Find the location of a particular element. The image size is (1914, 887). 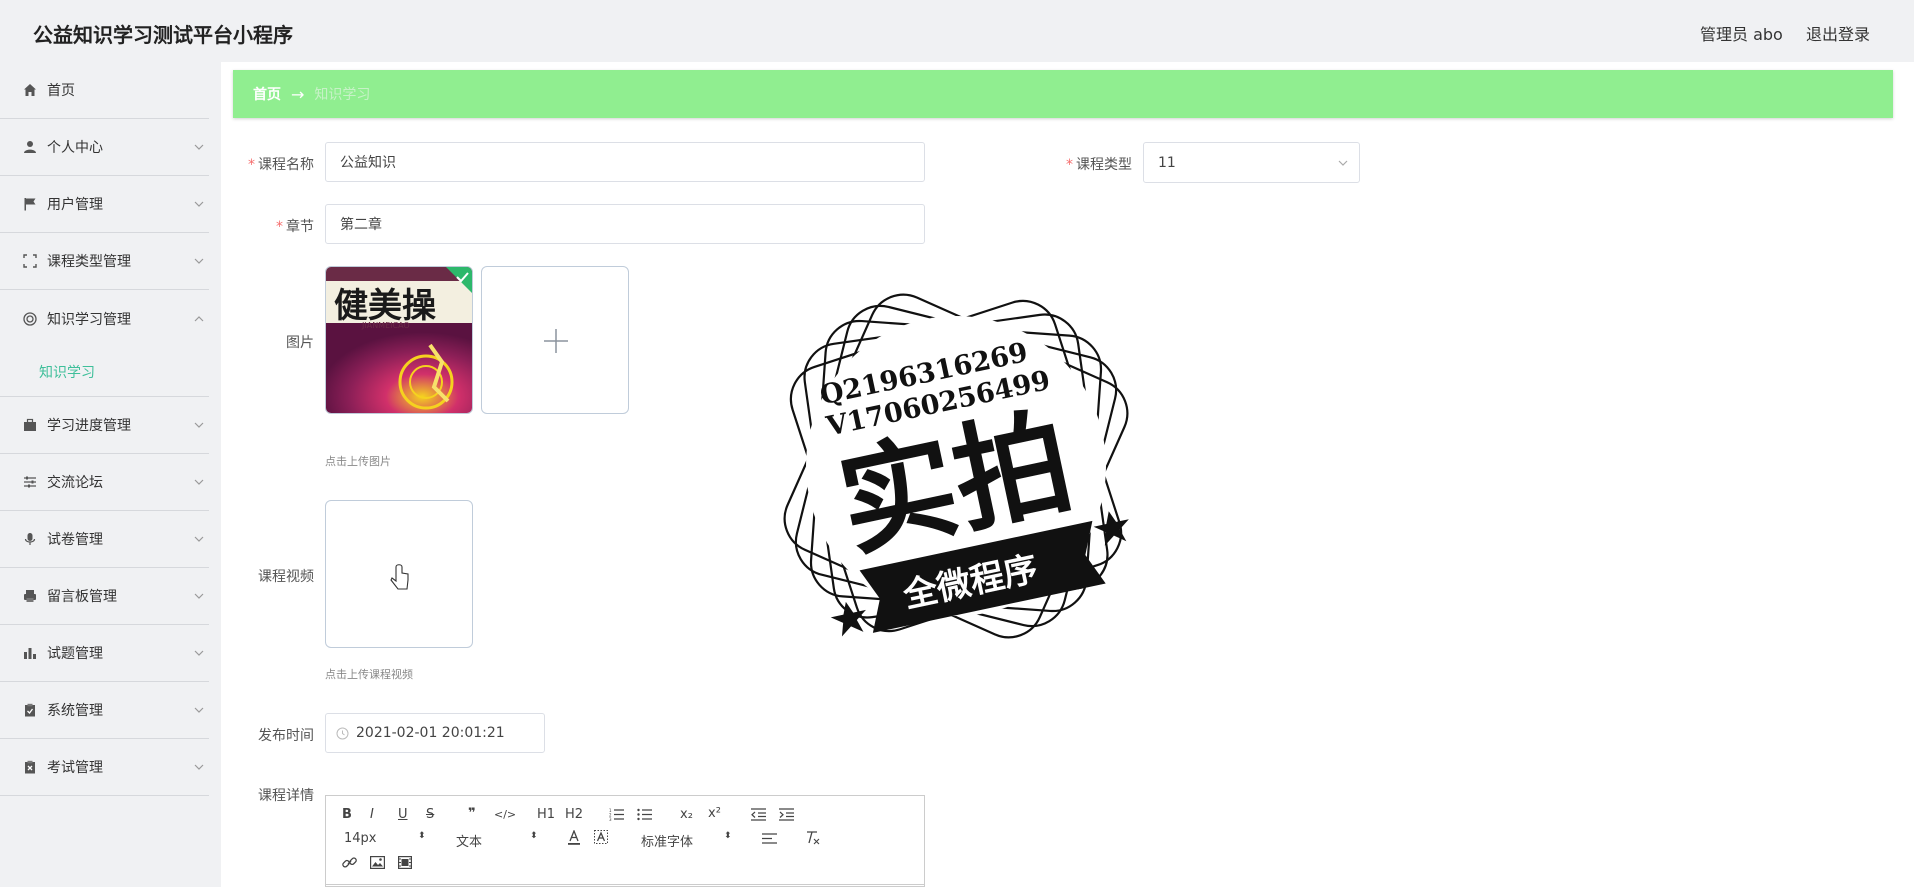

image-upload-button is located at coordinates (555, 340).